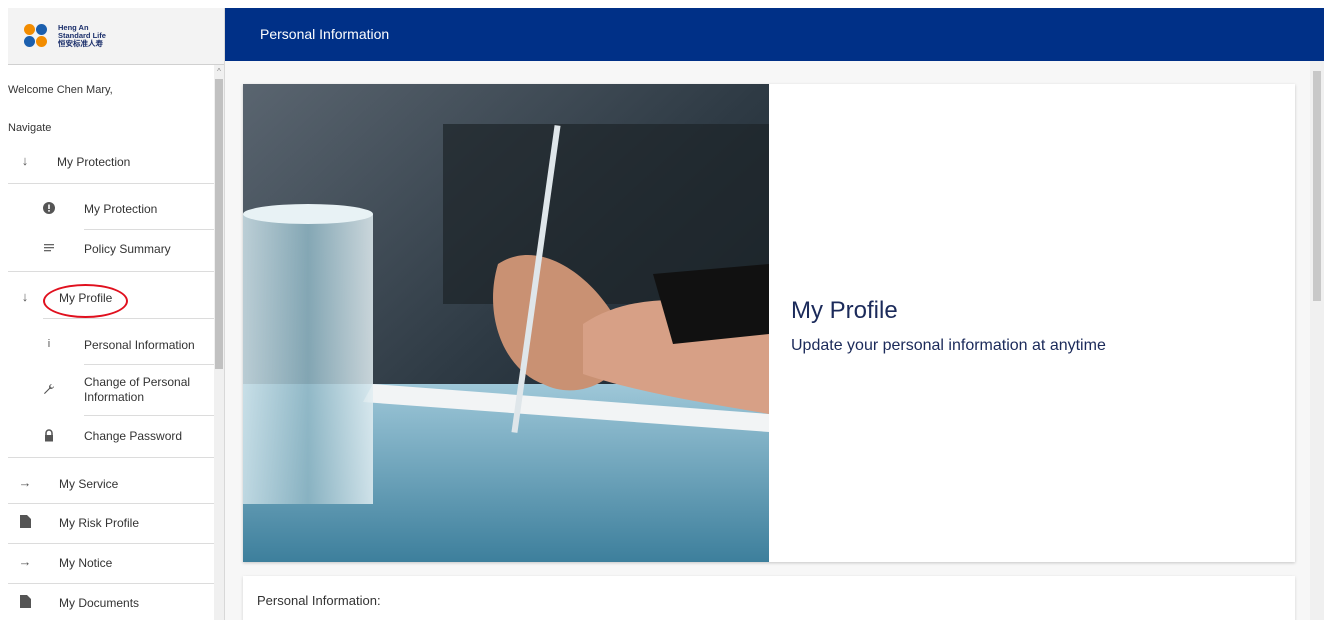  What do you see at coordinates (219, 224) in the screenshot?
I see `scroll-thumb` at bounding box center [219, 224].